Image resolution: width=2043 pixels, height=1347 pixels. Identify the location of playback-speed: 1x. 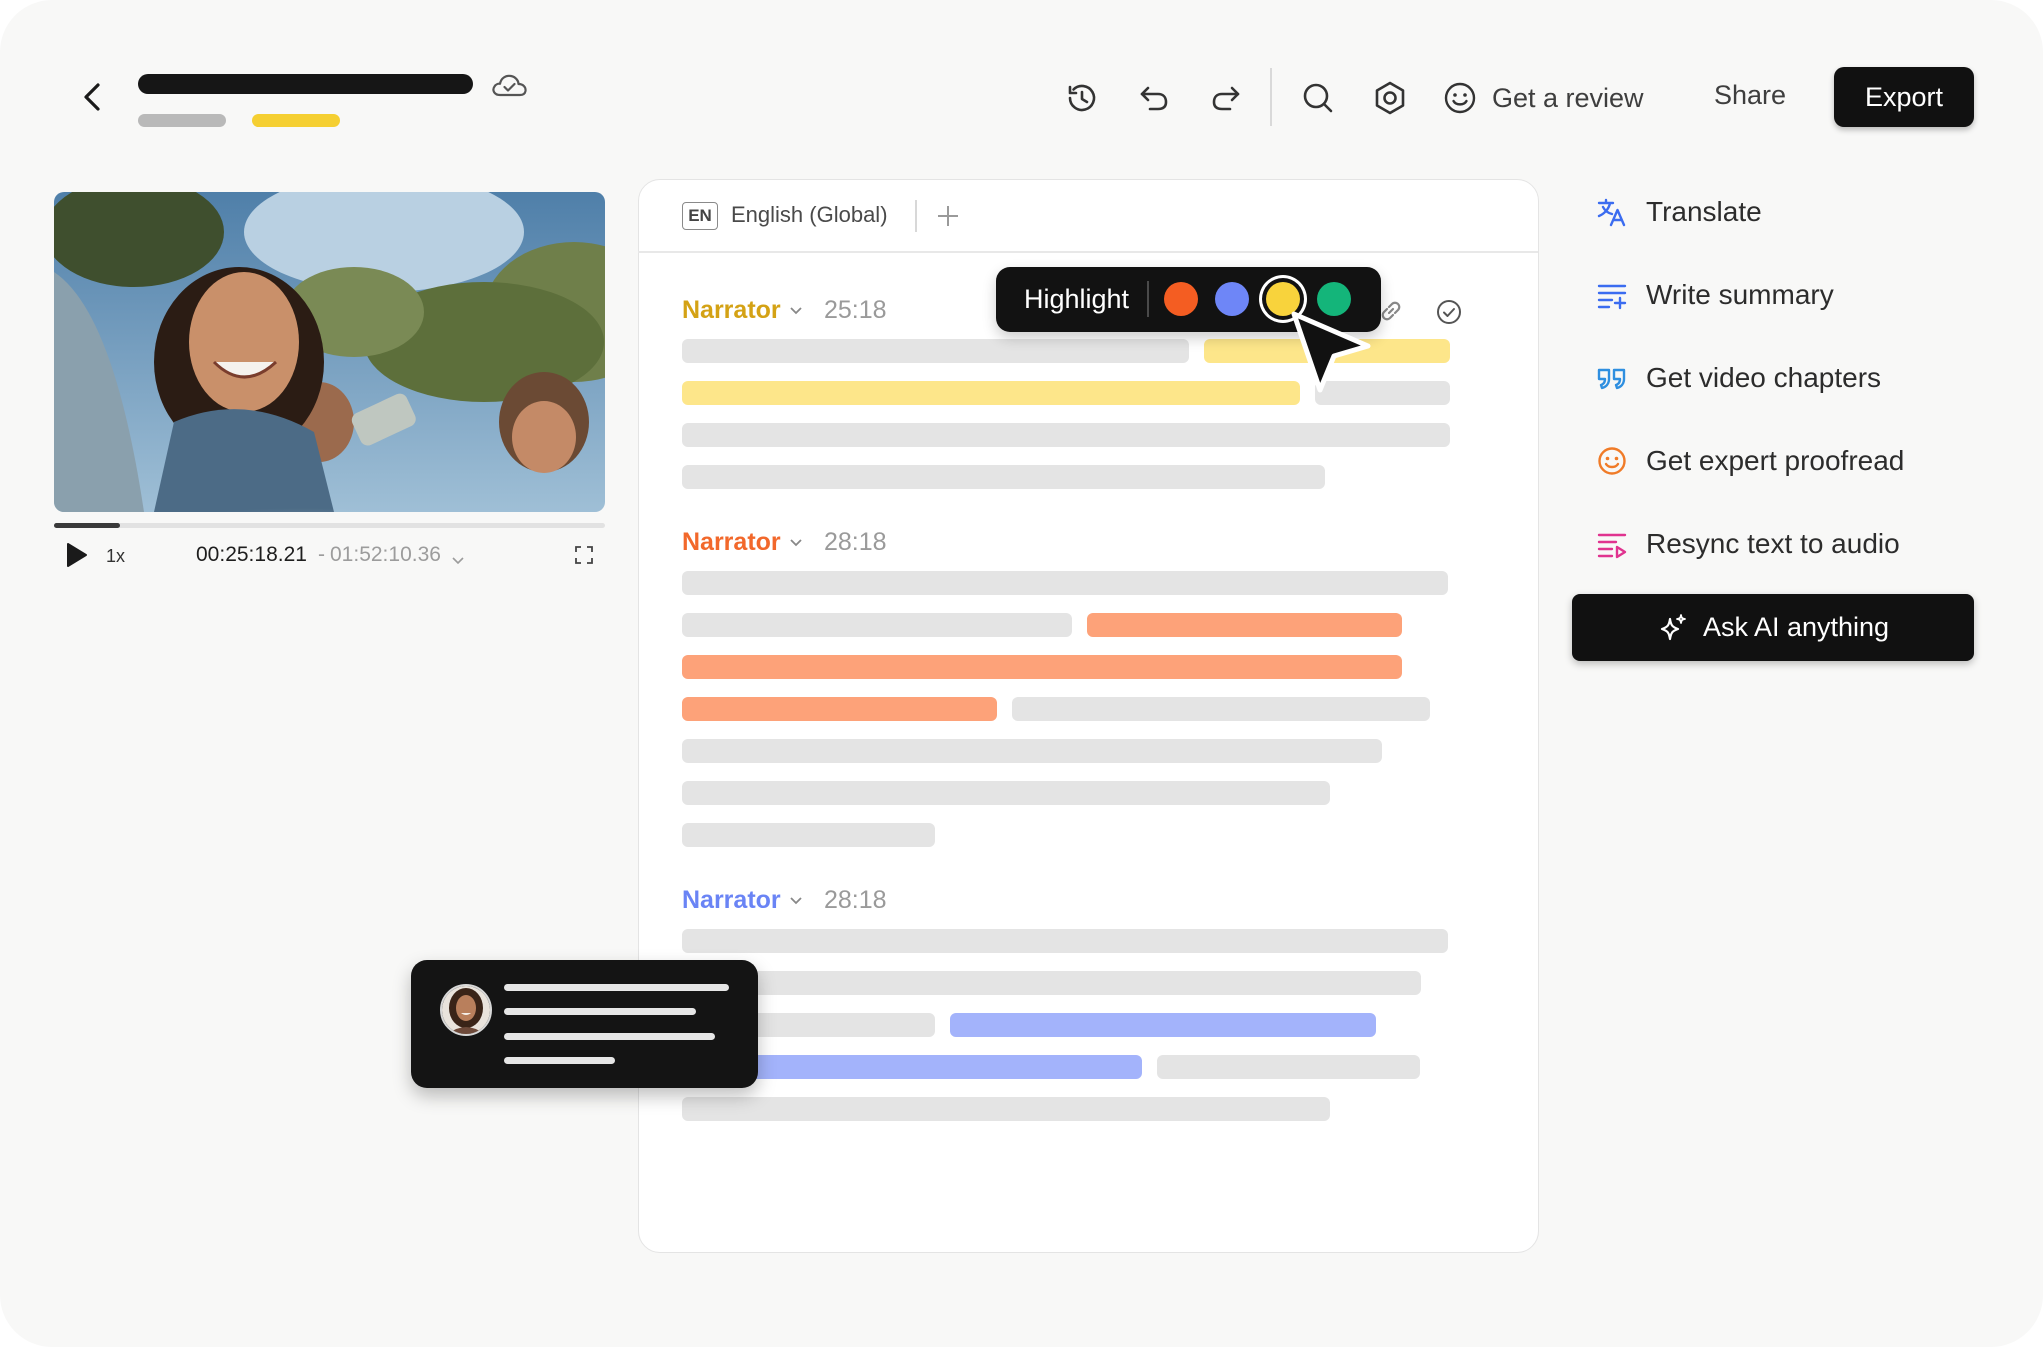
(115, 556).